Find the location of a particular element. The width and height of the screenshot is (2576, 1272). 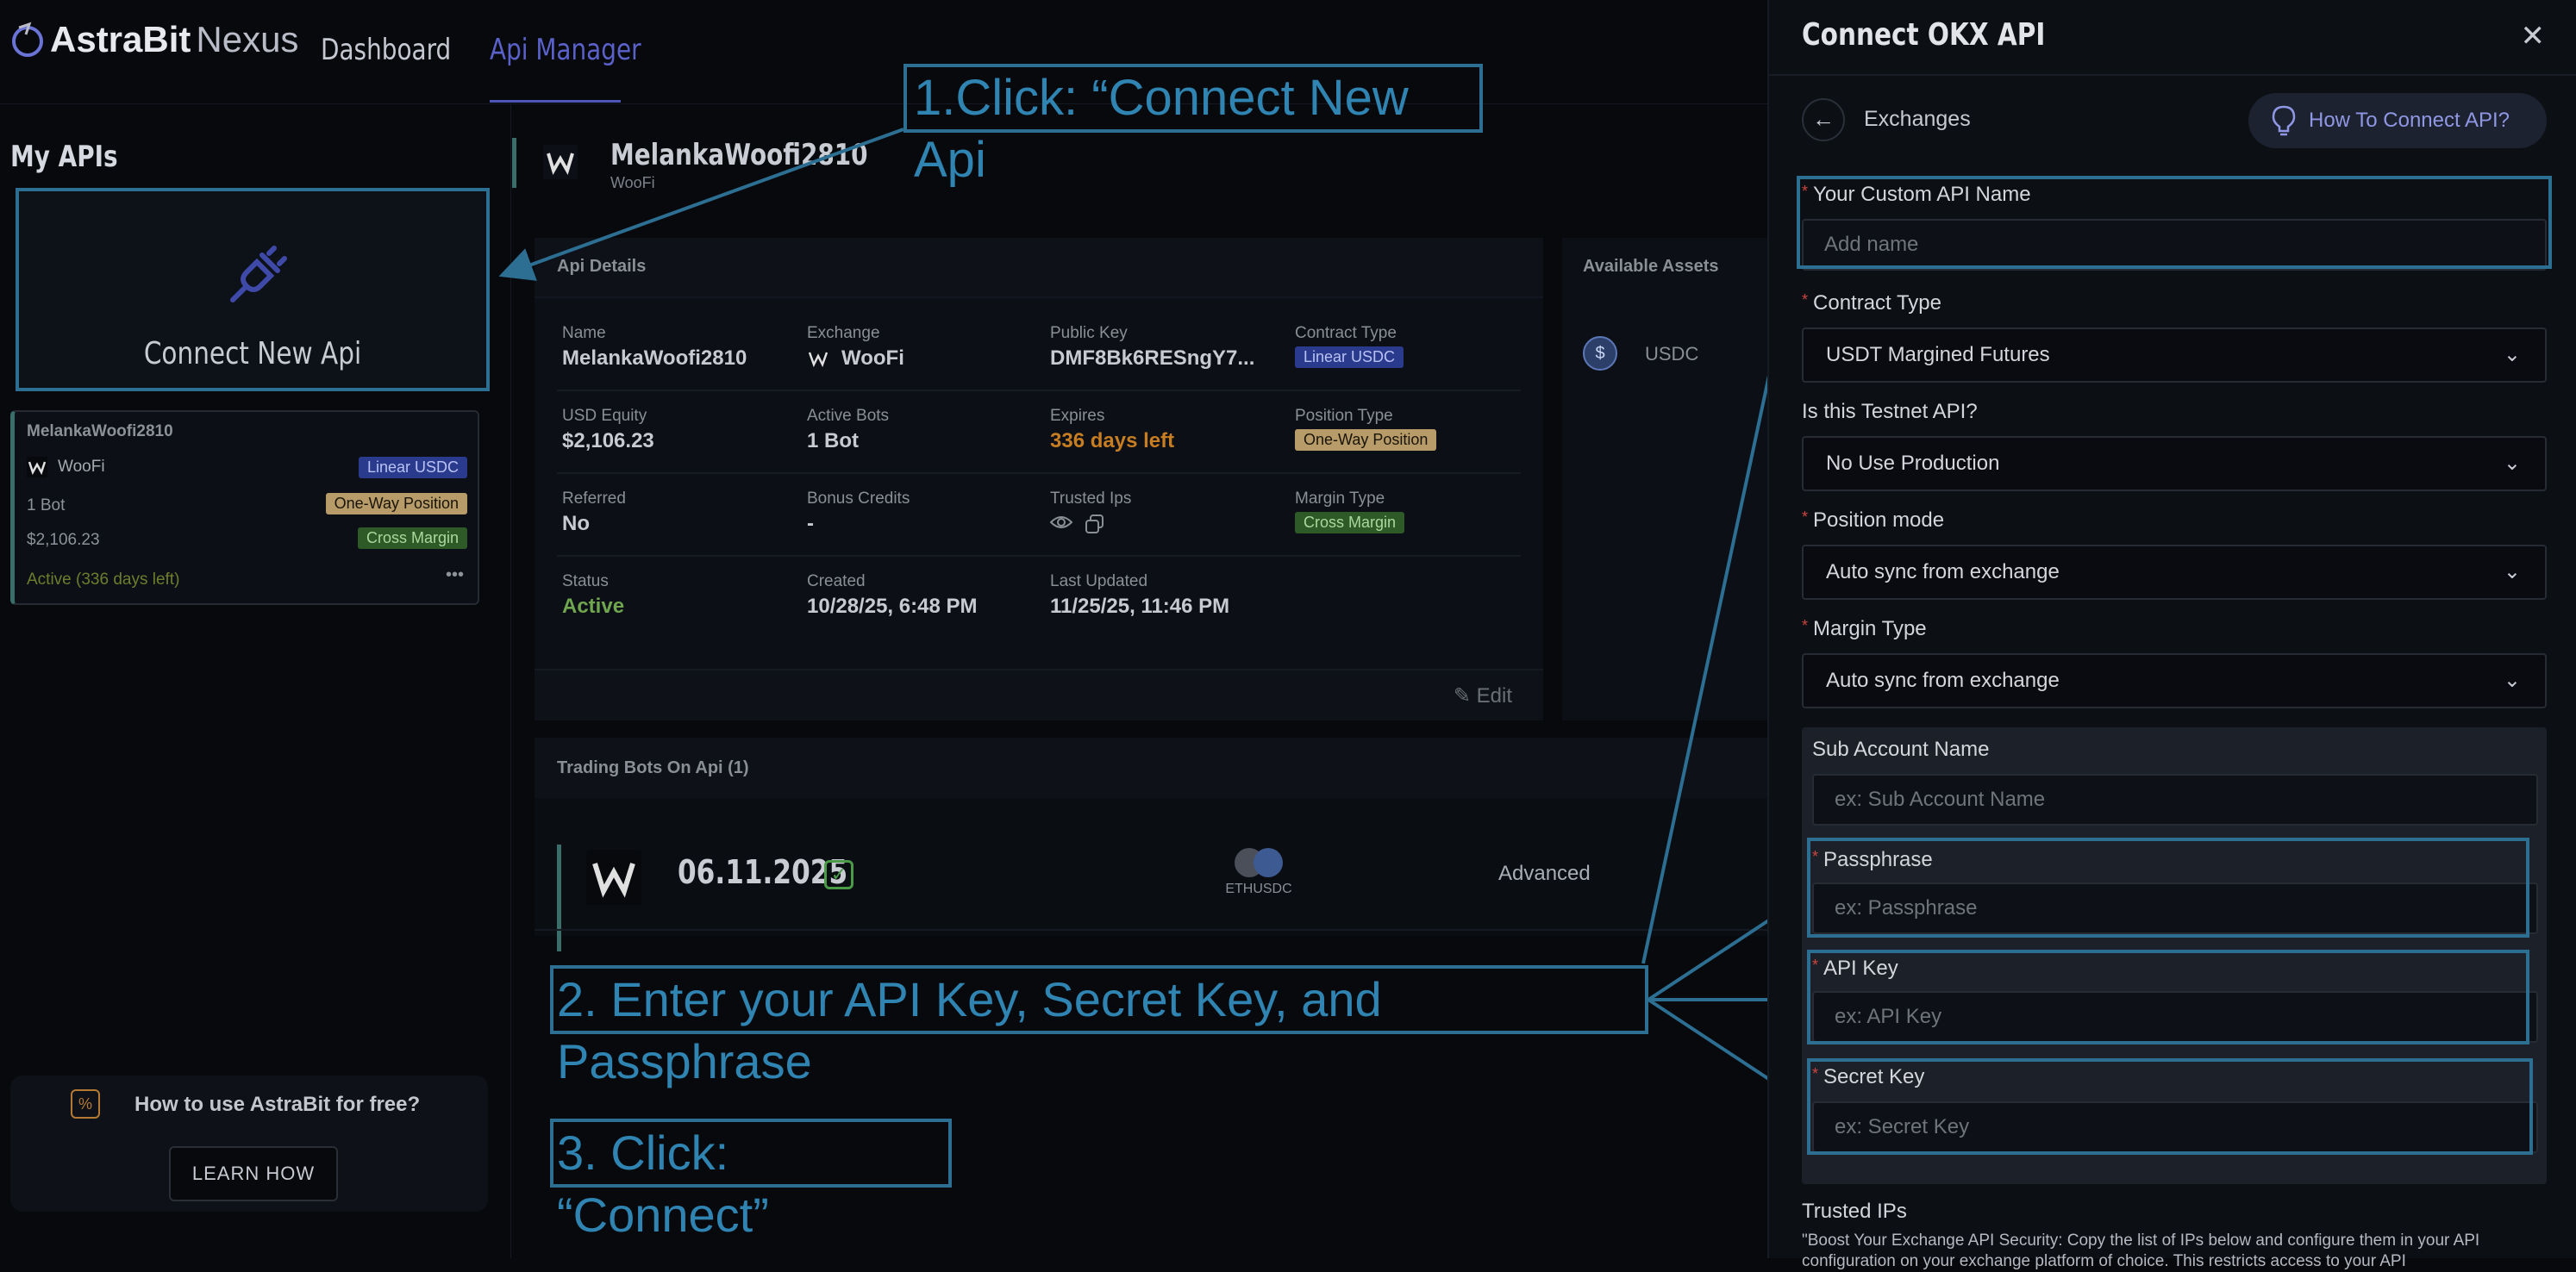

margin-type-select: Auto sync from exchange ⌄ is located at coordinates (2174, 681).